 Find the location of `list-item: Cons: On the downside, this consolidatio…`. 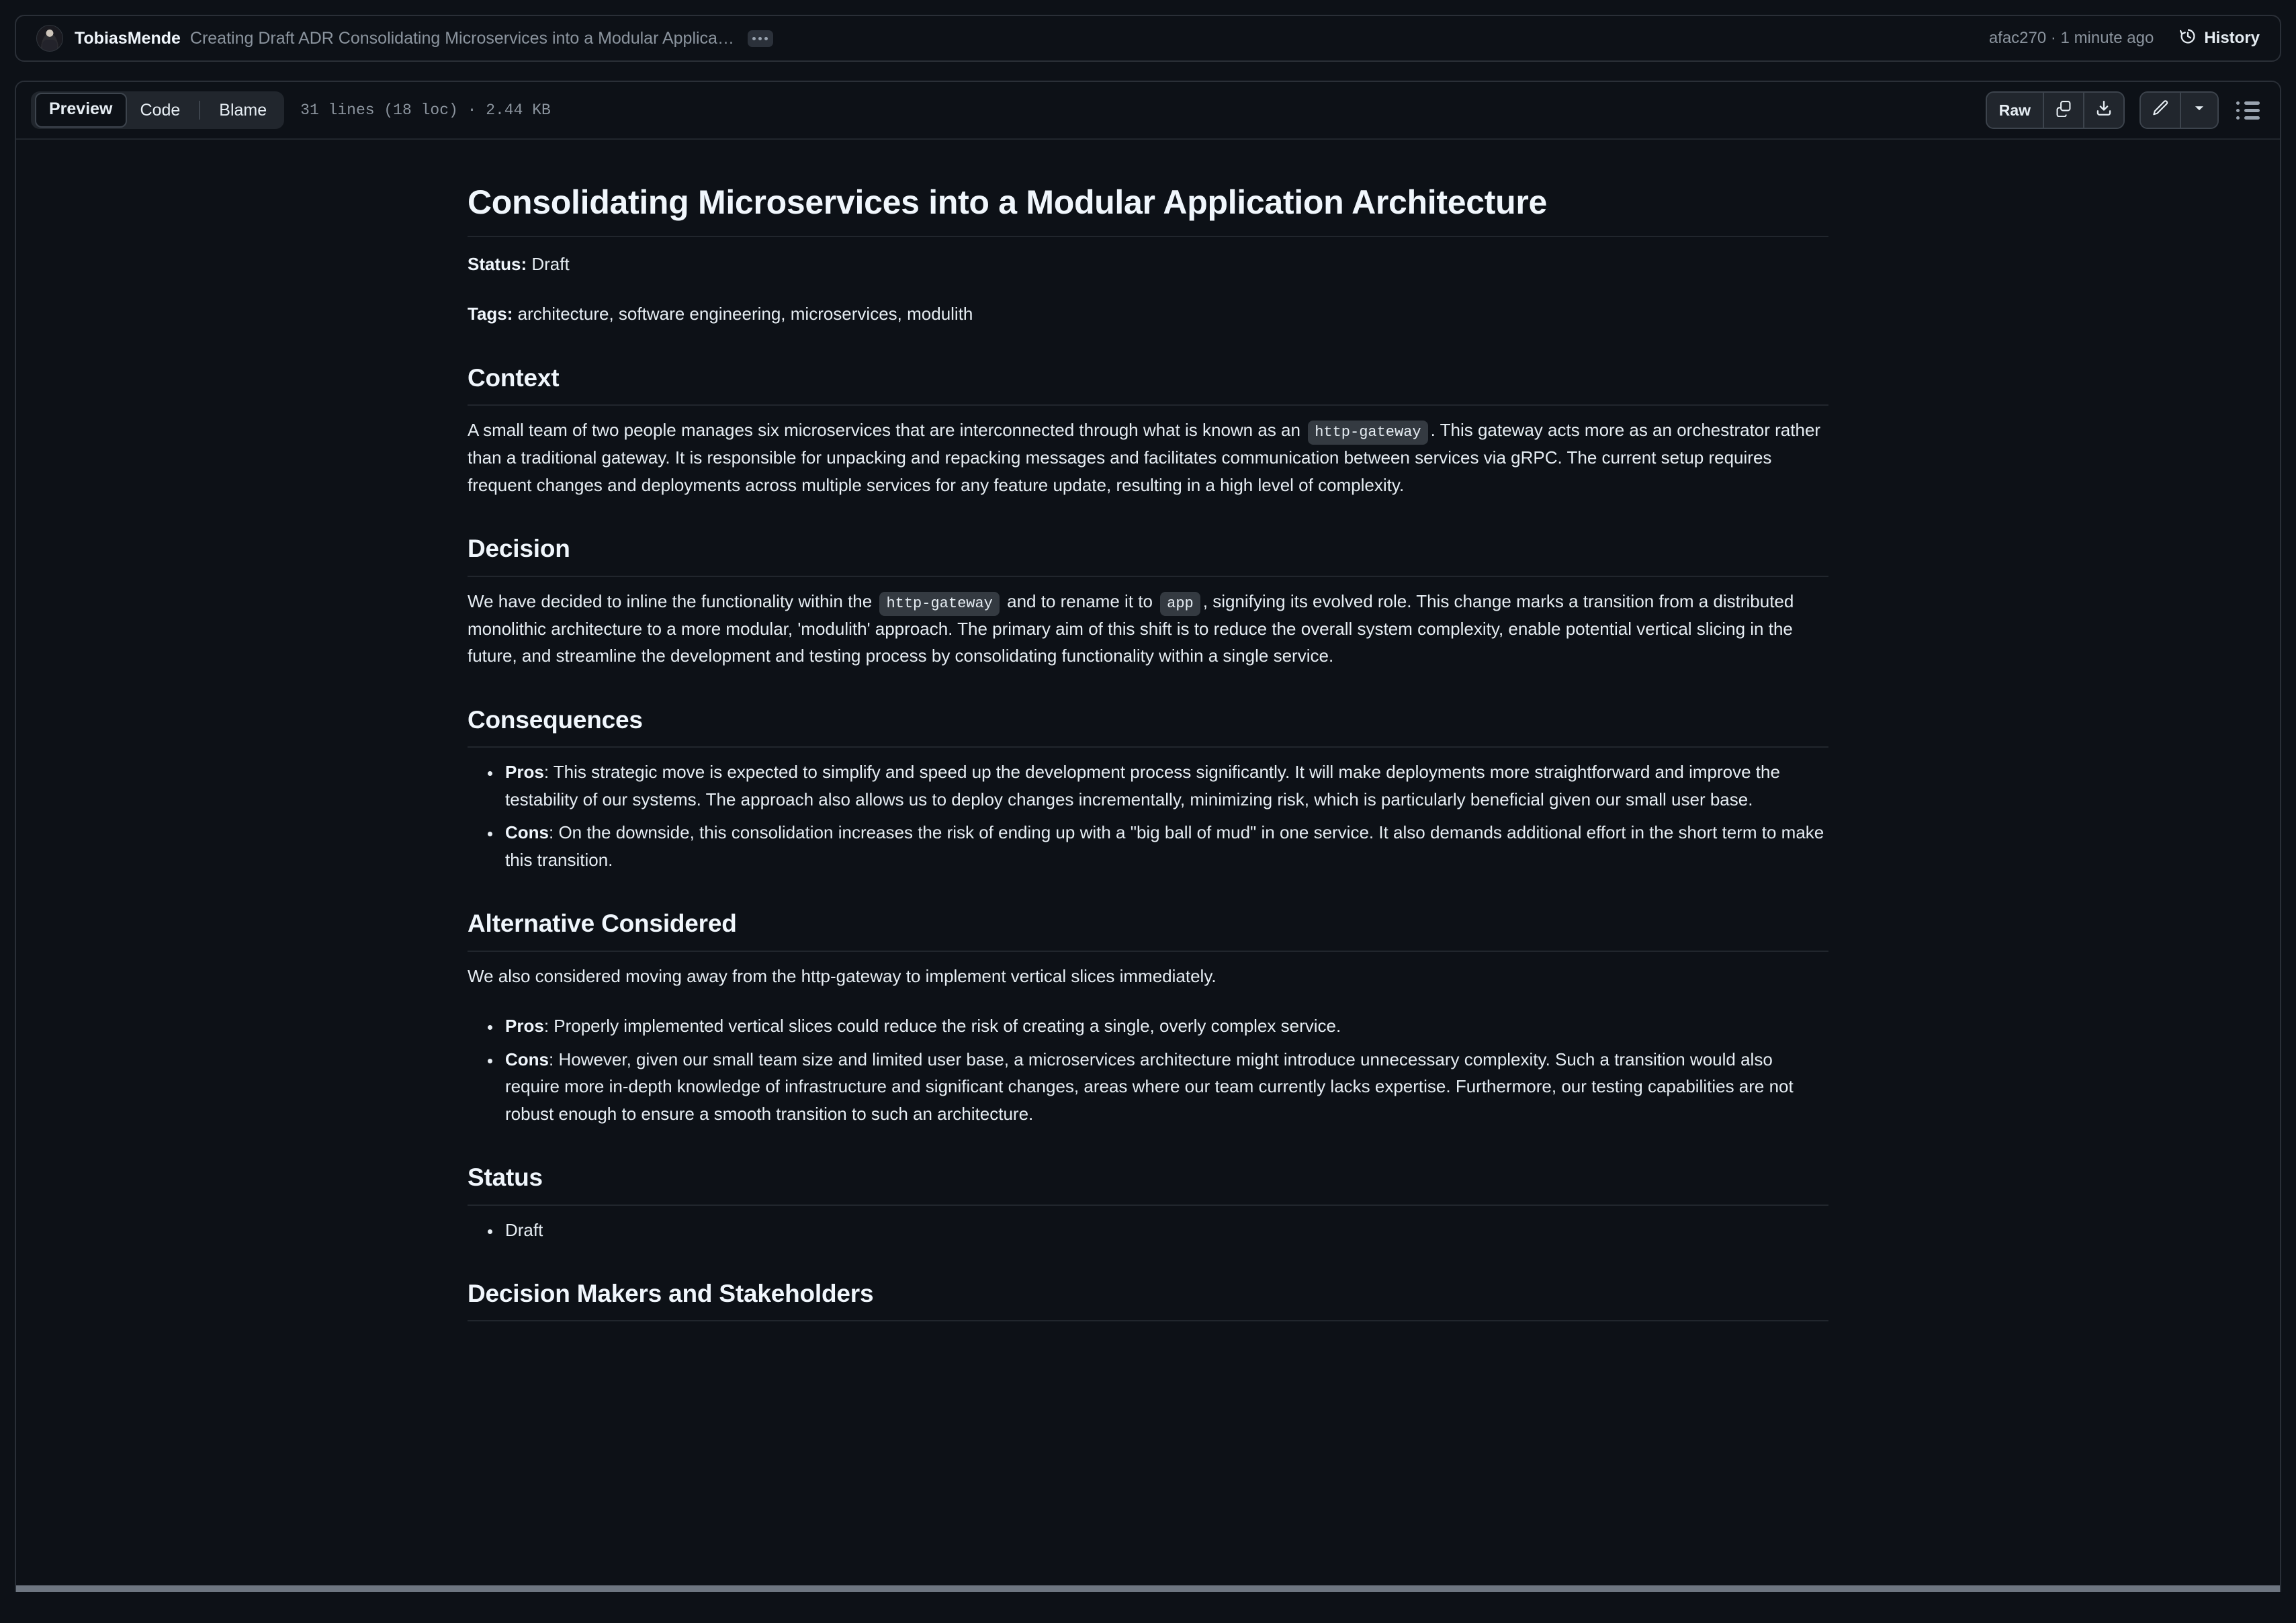

list-item: Cons: On the downside, this consolidatio… is located at coordinates (1164, 846).